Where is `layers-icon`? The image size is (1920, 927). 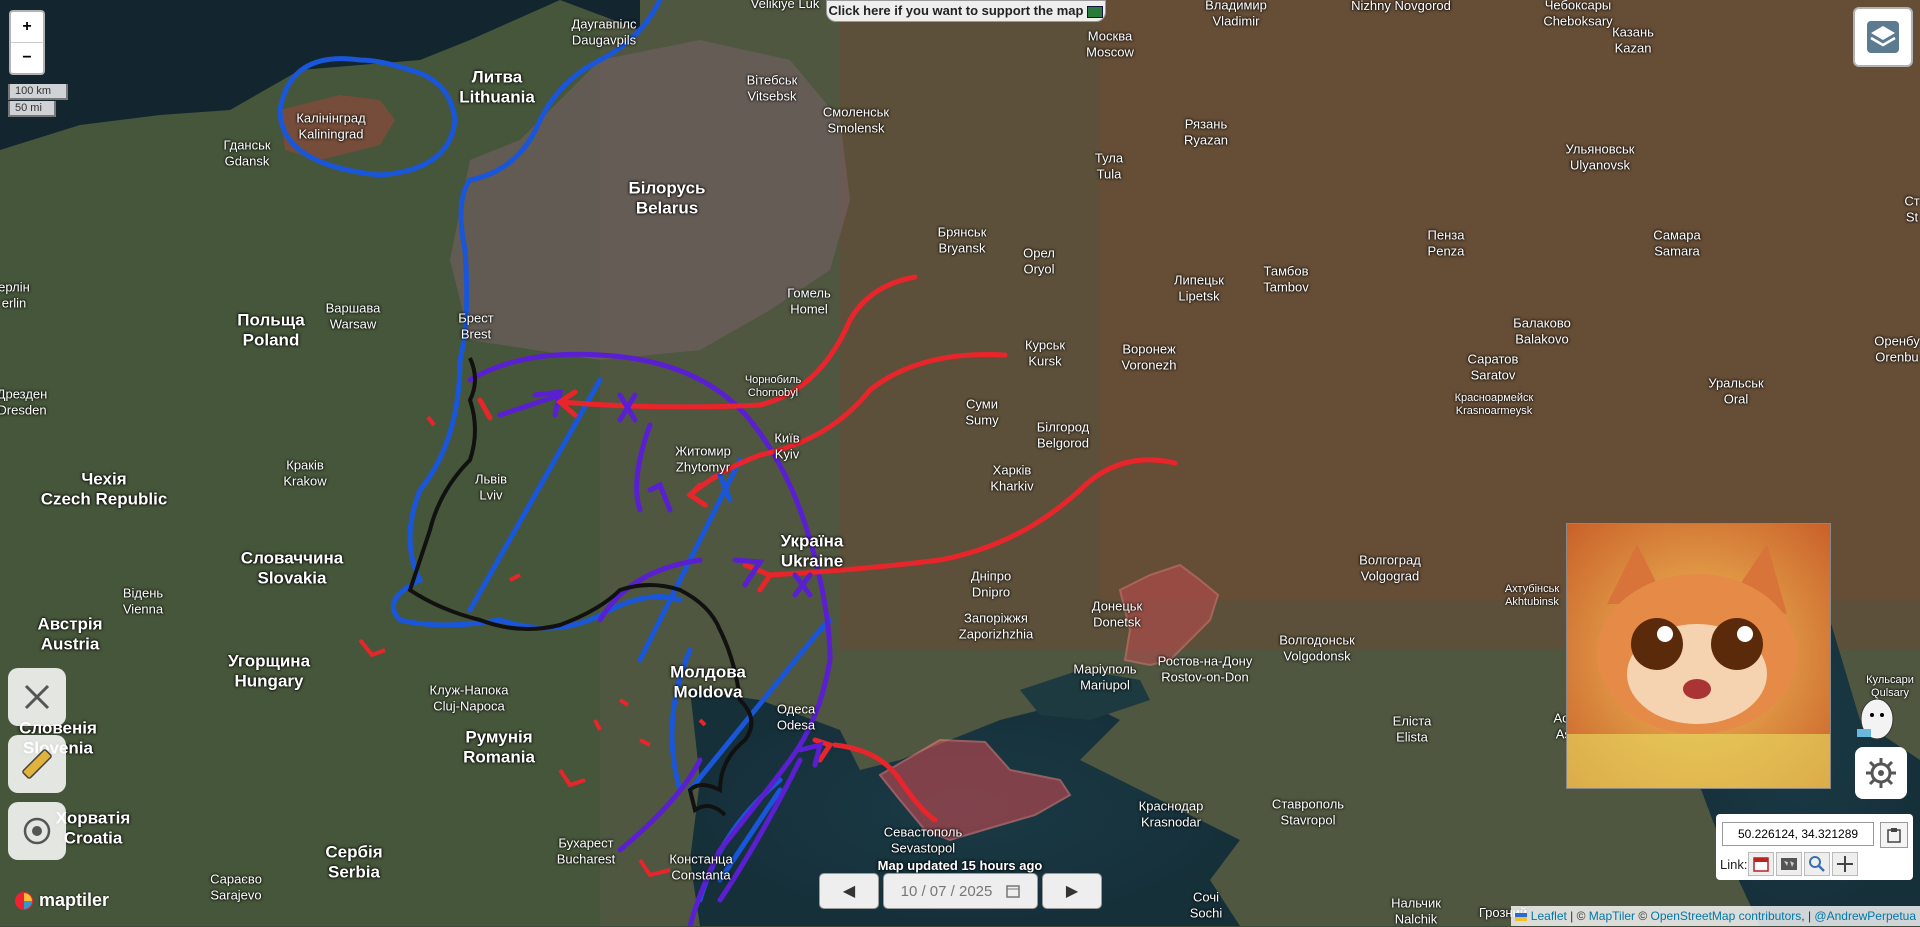 layers-icon is located at coordinates (1883, 37).